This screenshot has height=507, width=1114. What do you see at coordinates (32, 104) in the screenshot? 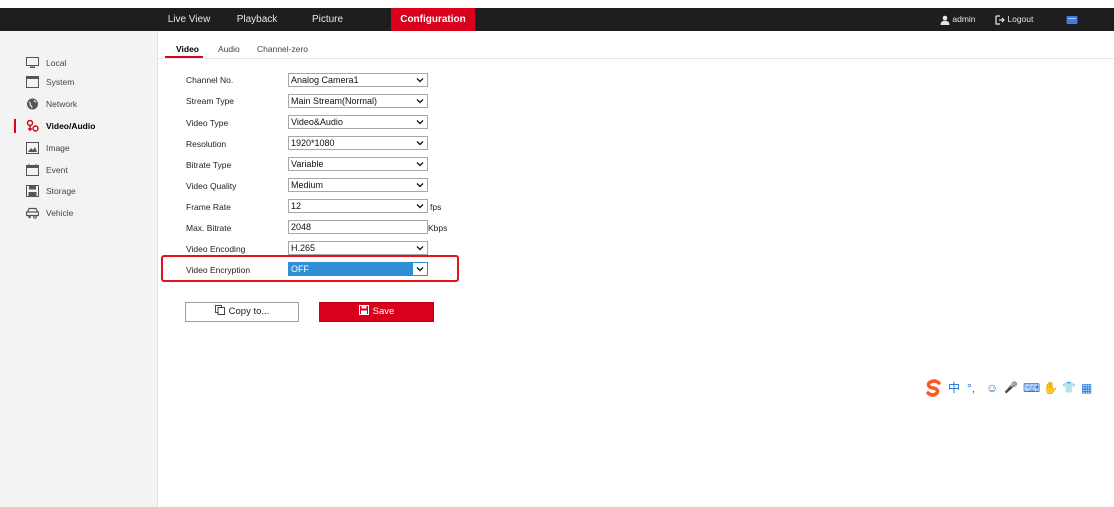
I see `globe-icon` at bounding box center [32, 104].